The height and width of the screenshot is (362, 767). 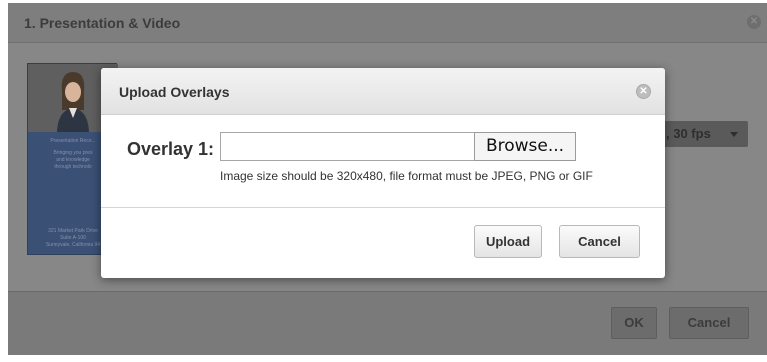 I want to click on fps-select: , 30 fps, so click(x=702, y=134).